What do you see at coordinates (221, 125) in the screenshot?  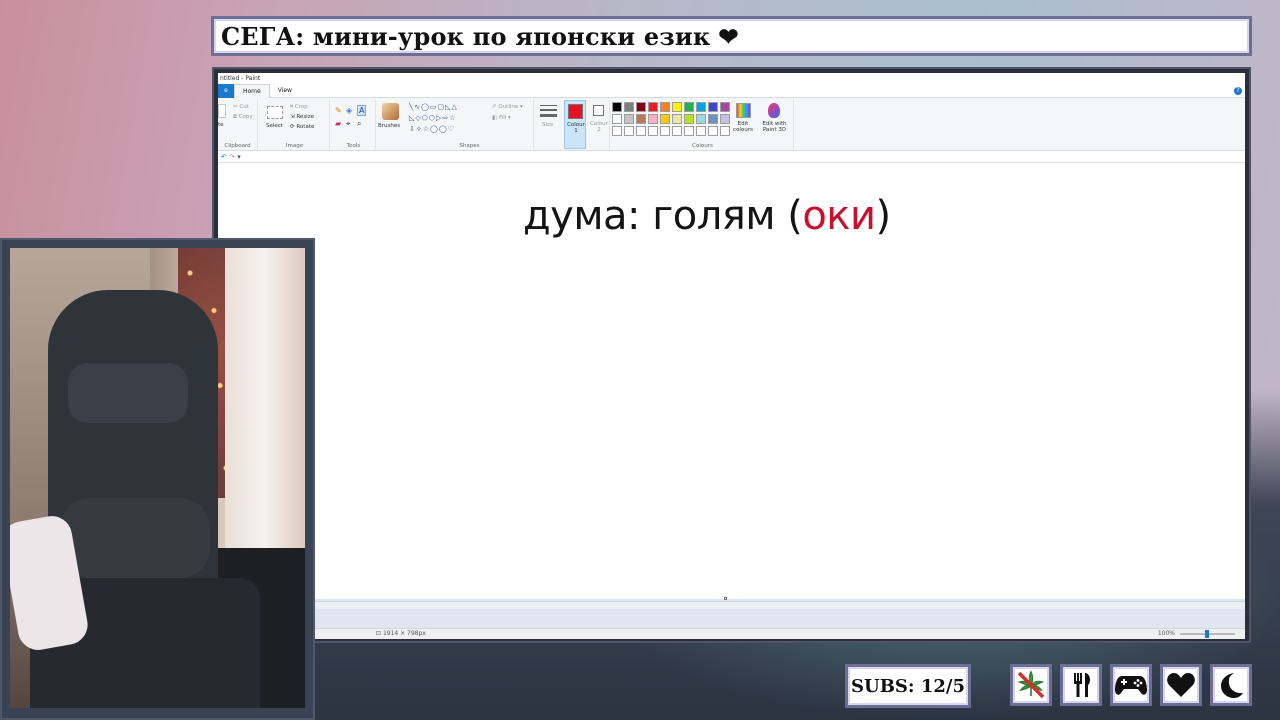 I see `paste-button: te` at bounding box center [221, 125].